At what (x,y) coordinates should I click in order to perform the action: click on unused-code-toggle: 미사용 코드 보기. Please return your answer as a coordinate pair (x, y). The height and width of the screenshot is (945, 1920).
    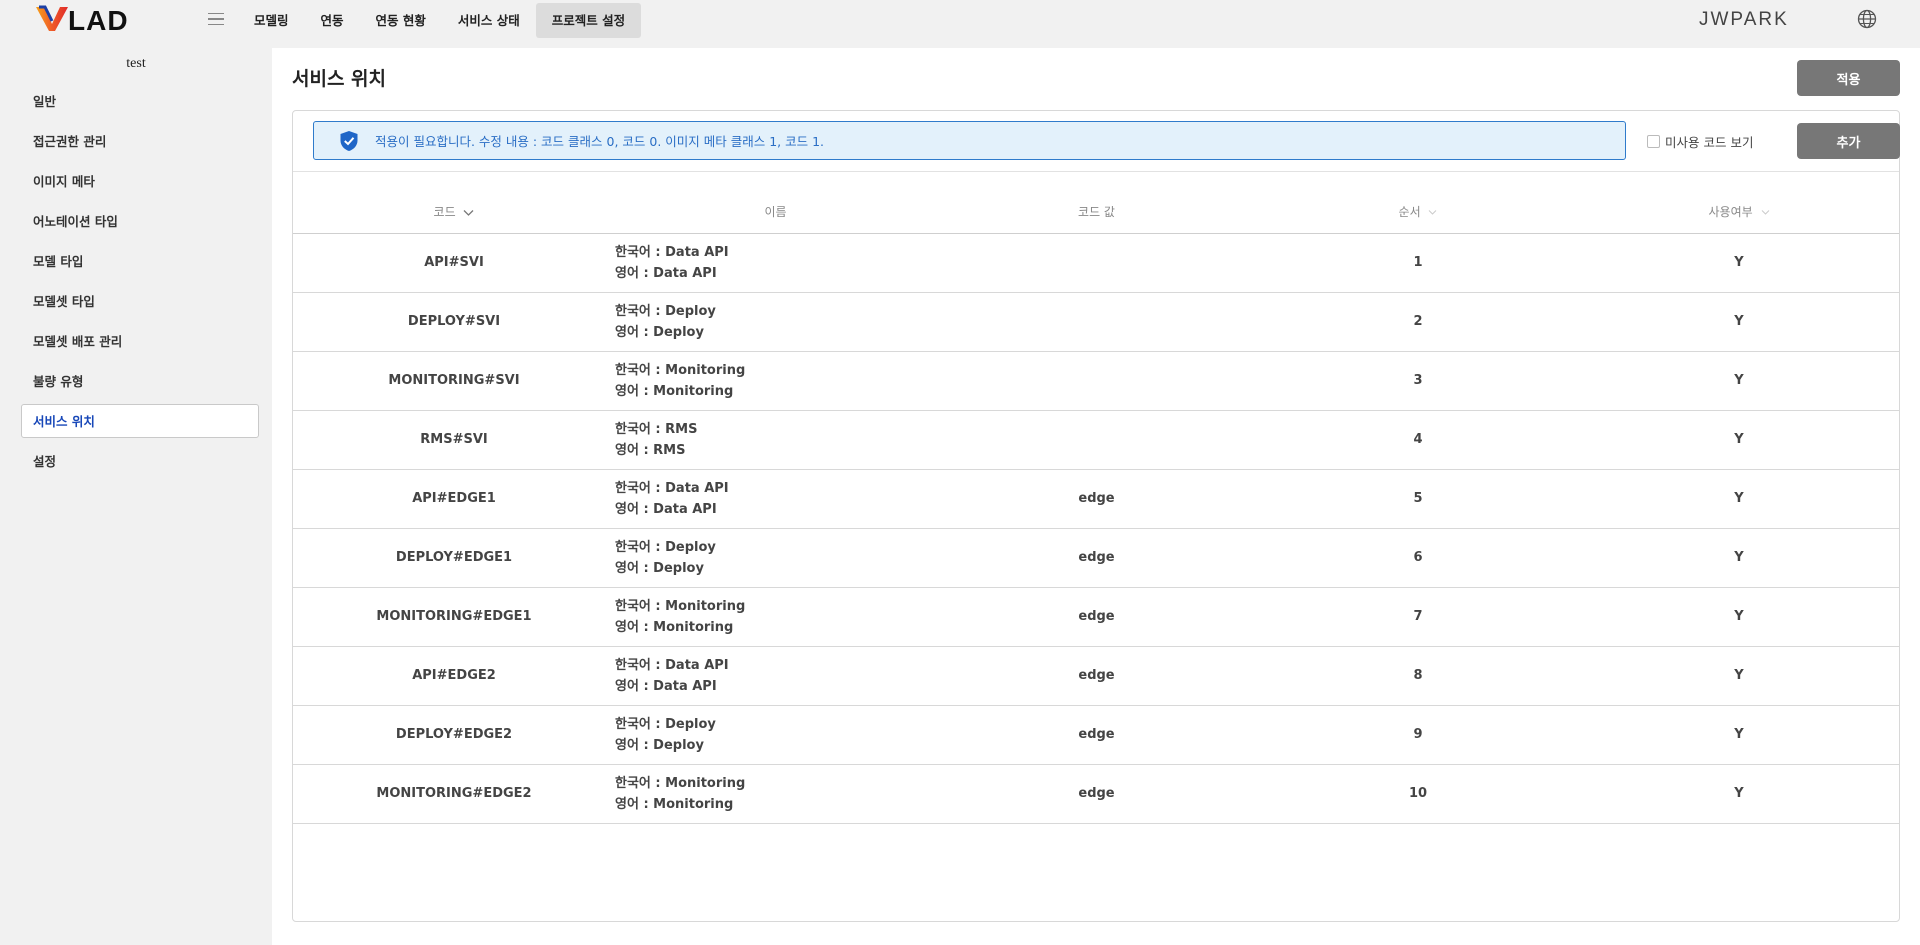
    Looking at the image, I should click on (1700, 141).